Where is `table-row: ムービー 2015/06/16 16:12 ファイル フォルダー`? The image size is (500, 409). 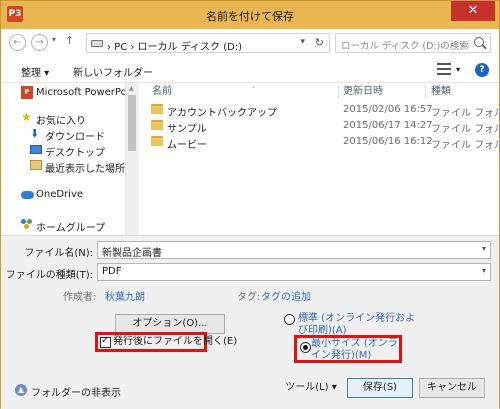
table-row: ムービー 2015/06/16 16:12 ファイル フォルダー is located at coordinates (319, 142).